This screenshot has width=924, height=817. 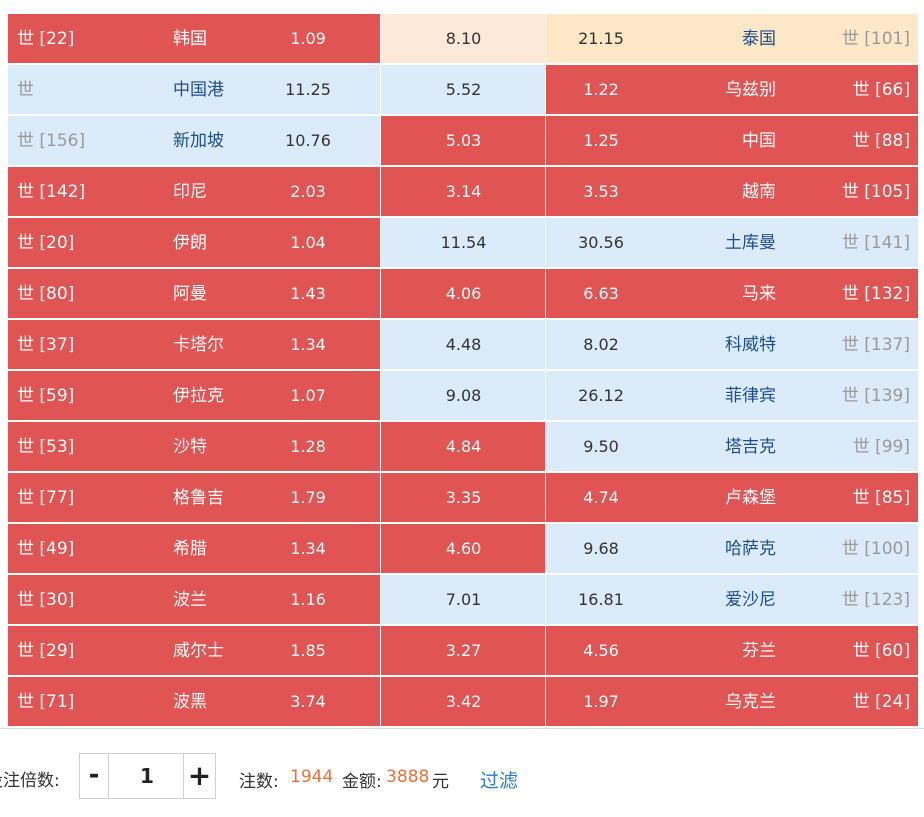 I want to click on home-rank: 世 [30], so click(x=46, y=600).